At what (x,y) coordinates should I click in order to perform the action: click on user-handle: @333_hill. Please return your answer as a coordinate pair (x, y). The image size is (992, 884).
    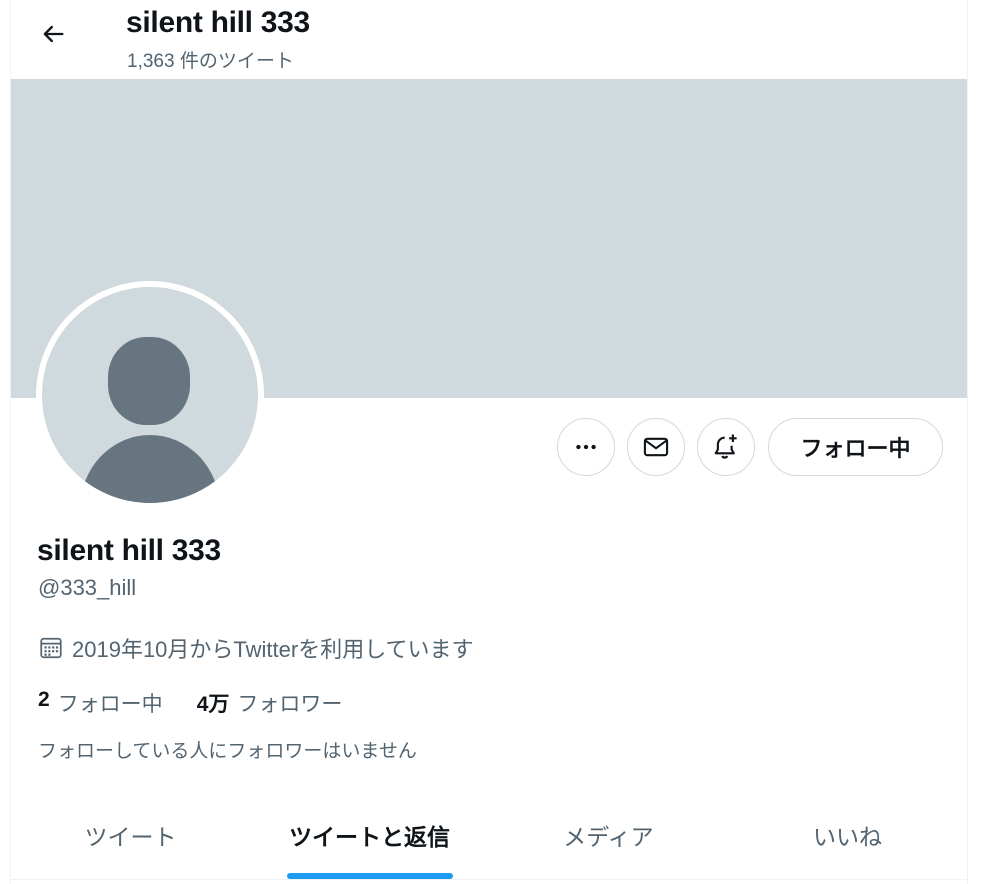
    Looking at the image, I should click on (87, 587).